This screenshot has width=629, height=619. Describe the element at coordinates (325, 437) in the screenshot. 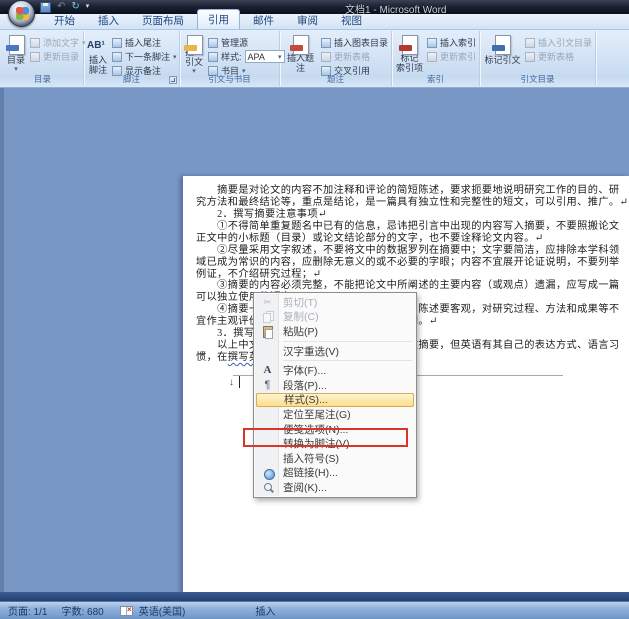

I see `red-annotation-box` at that location.